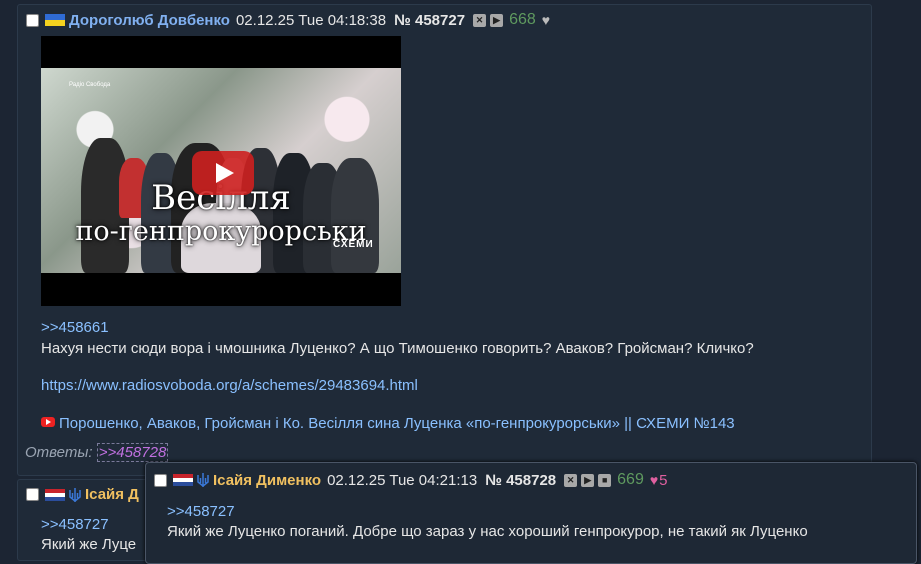  I want to click on post-author: Дороголюб Довбенко, so click(149, 20).